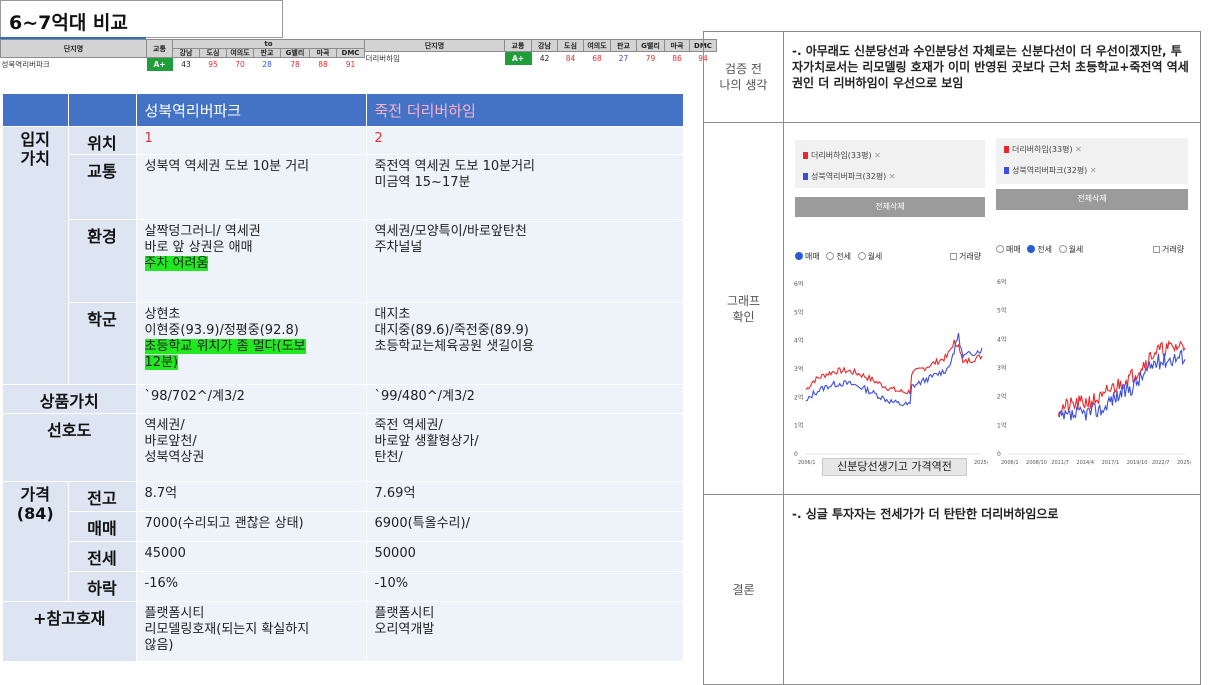 This screenshot has width=1216, height=685. Describe the element at coordinates (1161, 463) in the screenshot. I see `x-tick-label: 2022/7` at that location.